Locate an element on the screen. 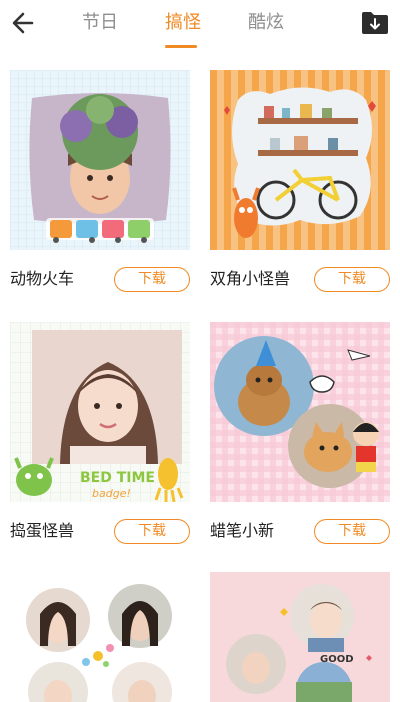 The image size is (400, 702). tab-festival: 节日 is located at coordinates (100, 23).